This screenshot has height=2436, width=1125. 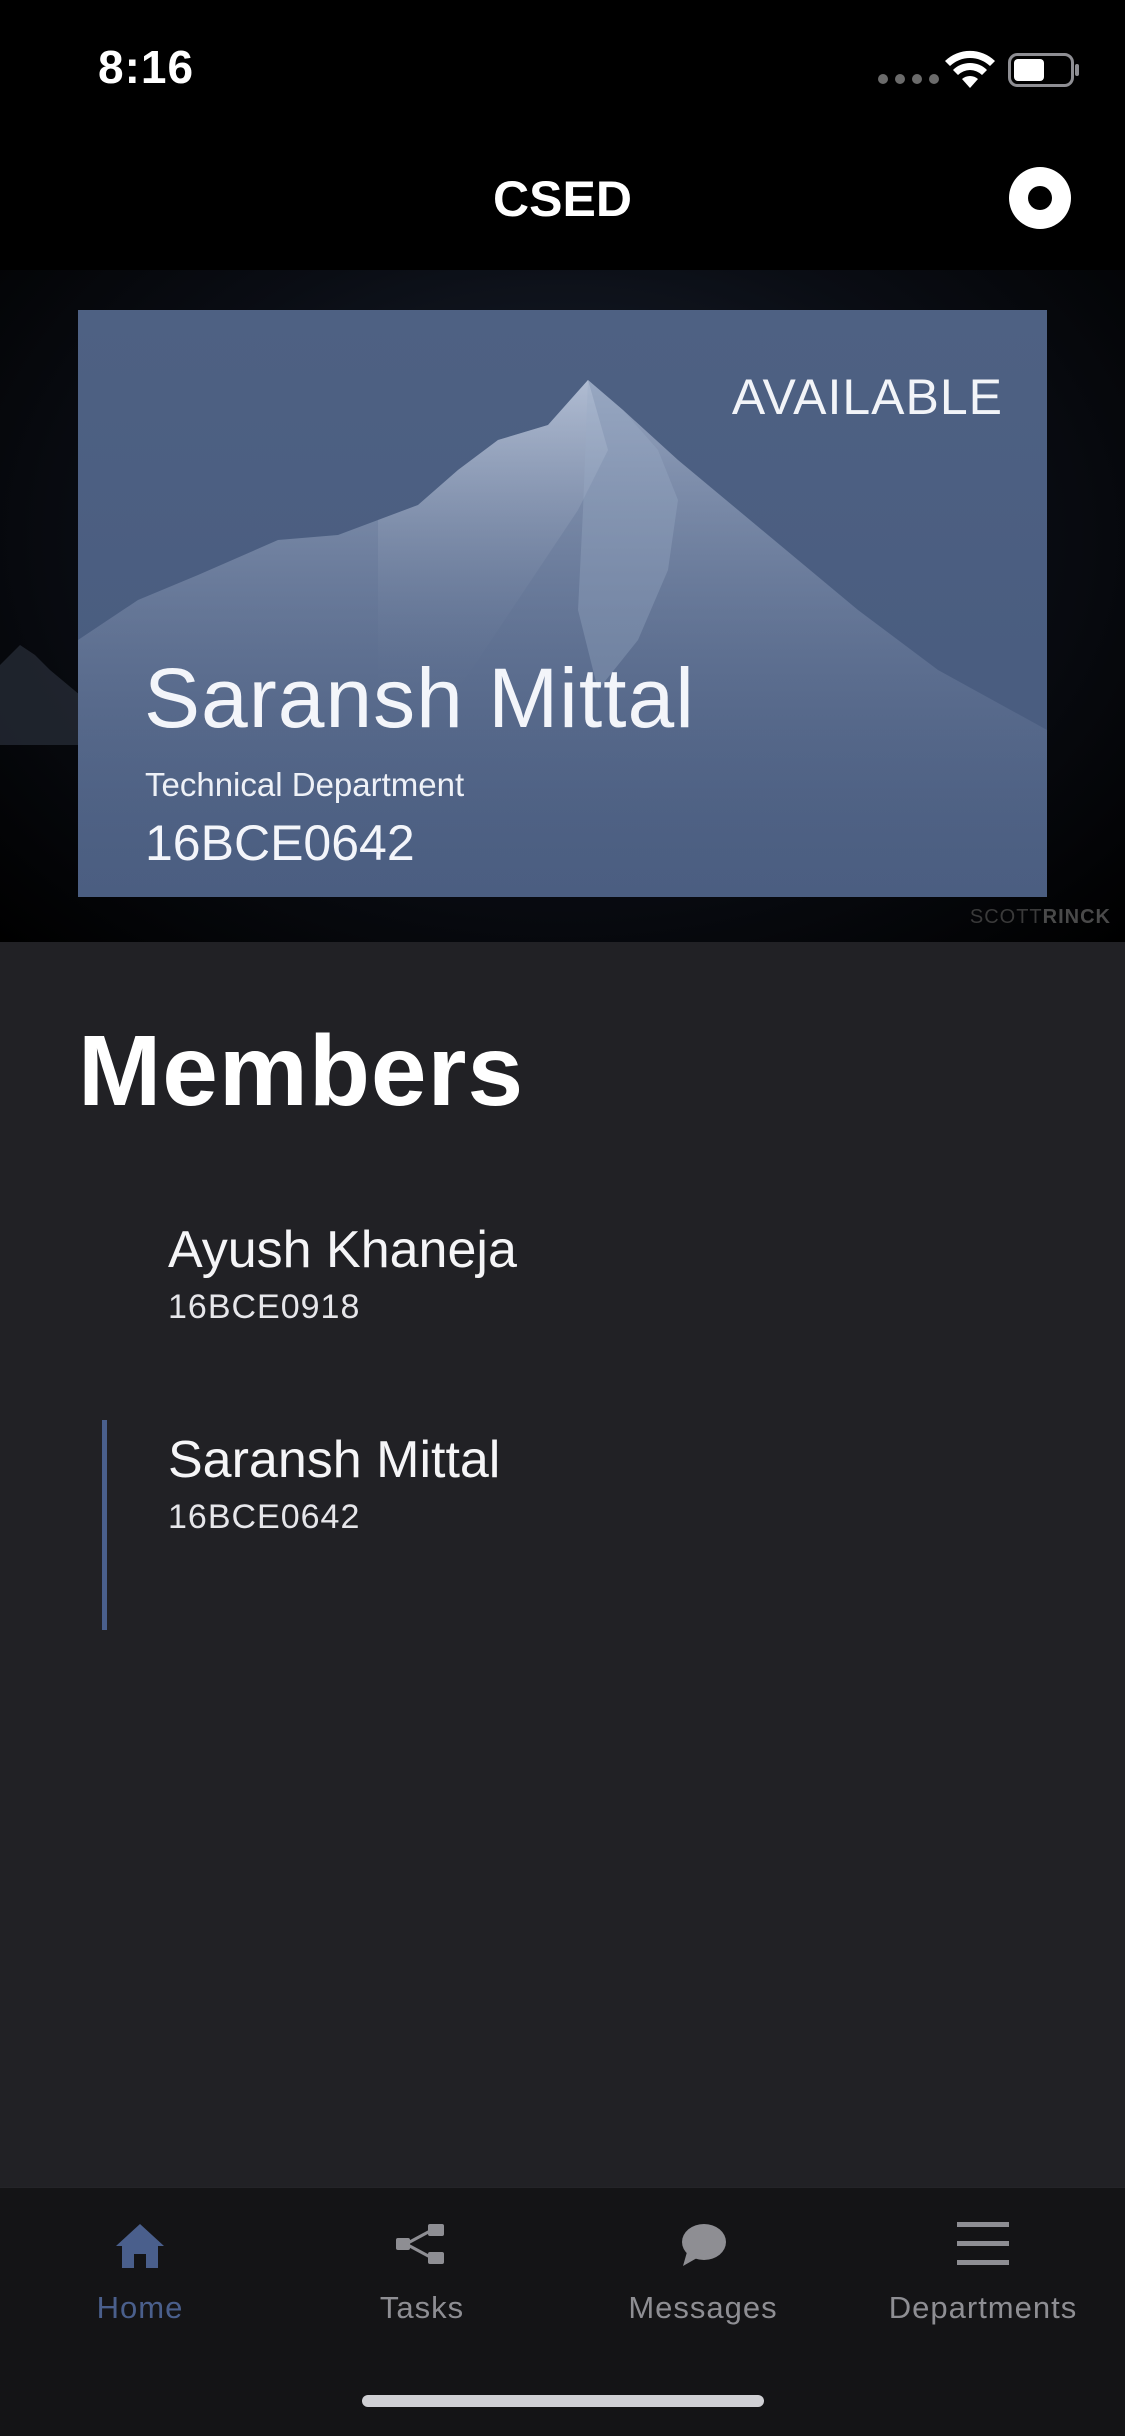 What do you see at coordinates (704, 2245) in the screenshot?
I see `chat-bubble-icon` at bounding box center [704, 2245].